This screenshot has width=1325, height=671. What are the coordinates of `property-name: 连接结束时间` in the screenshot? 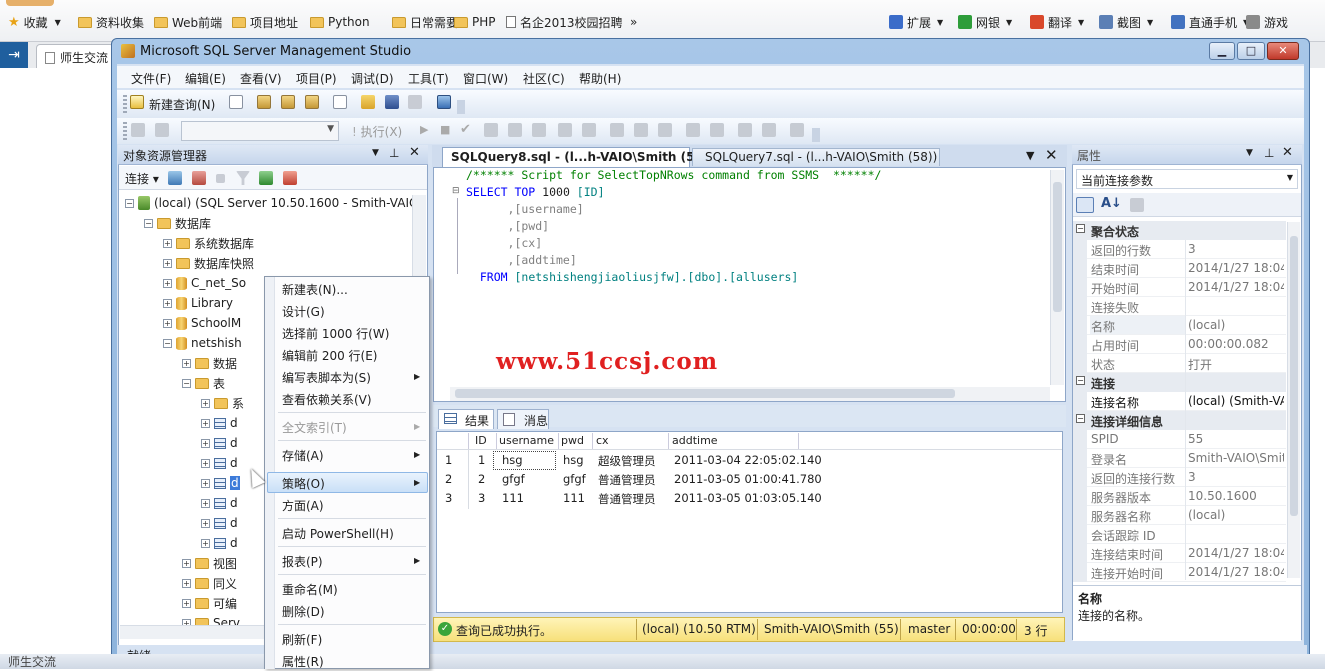 It's located at (1127, 555).